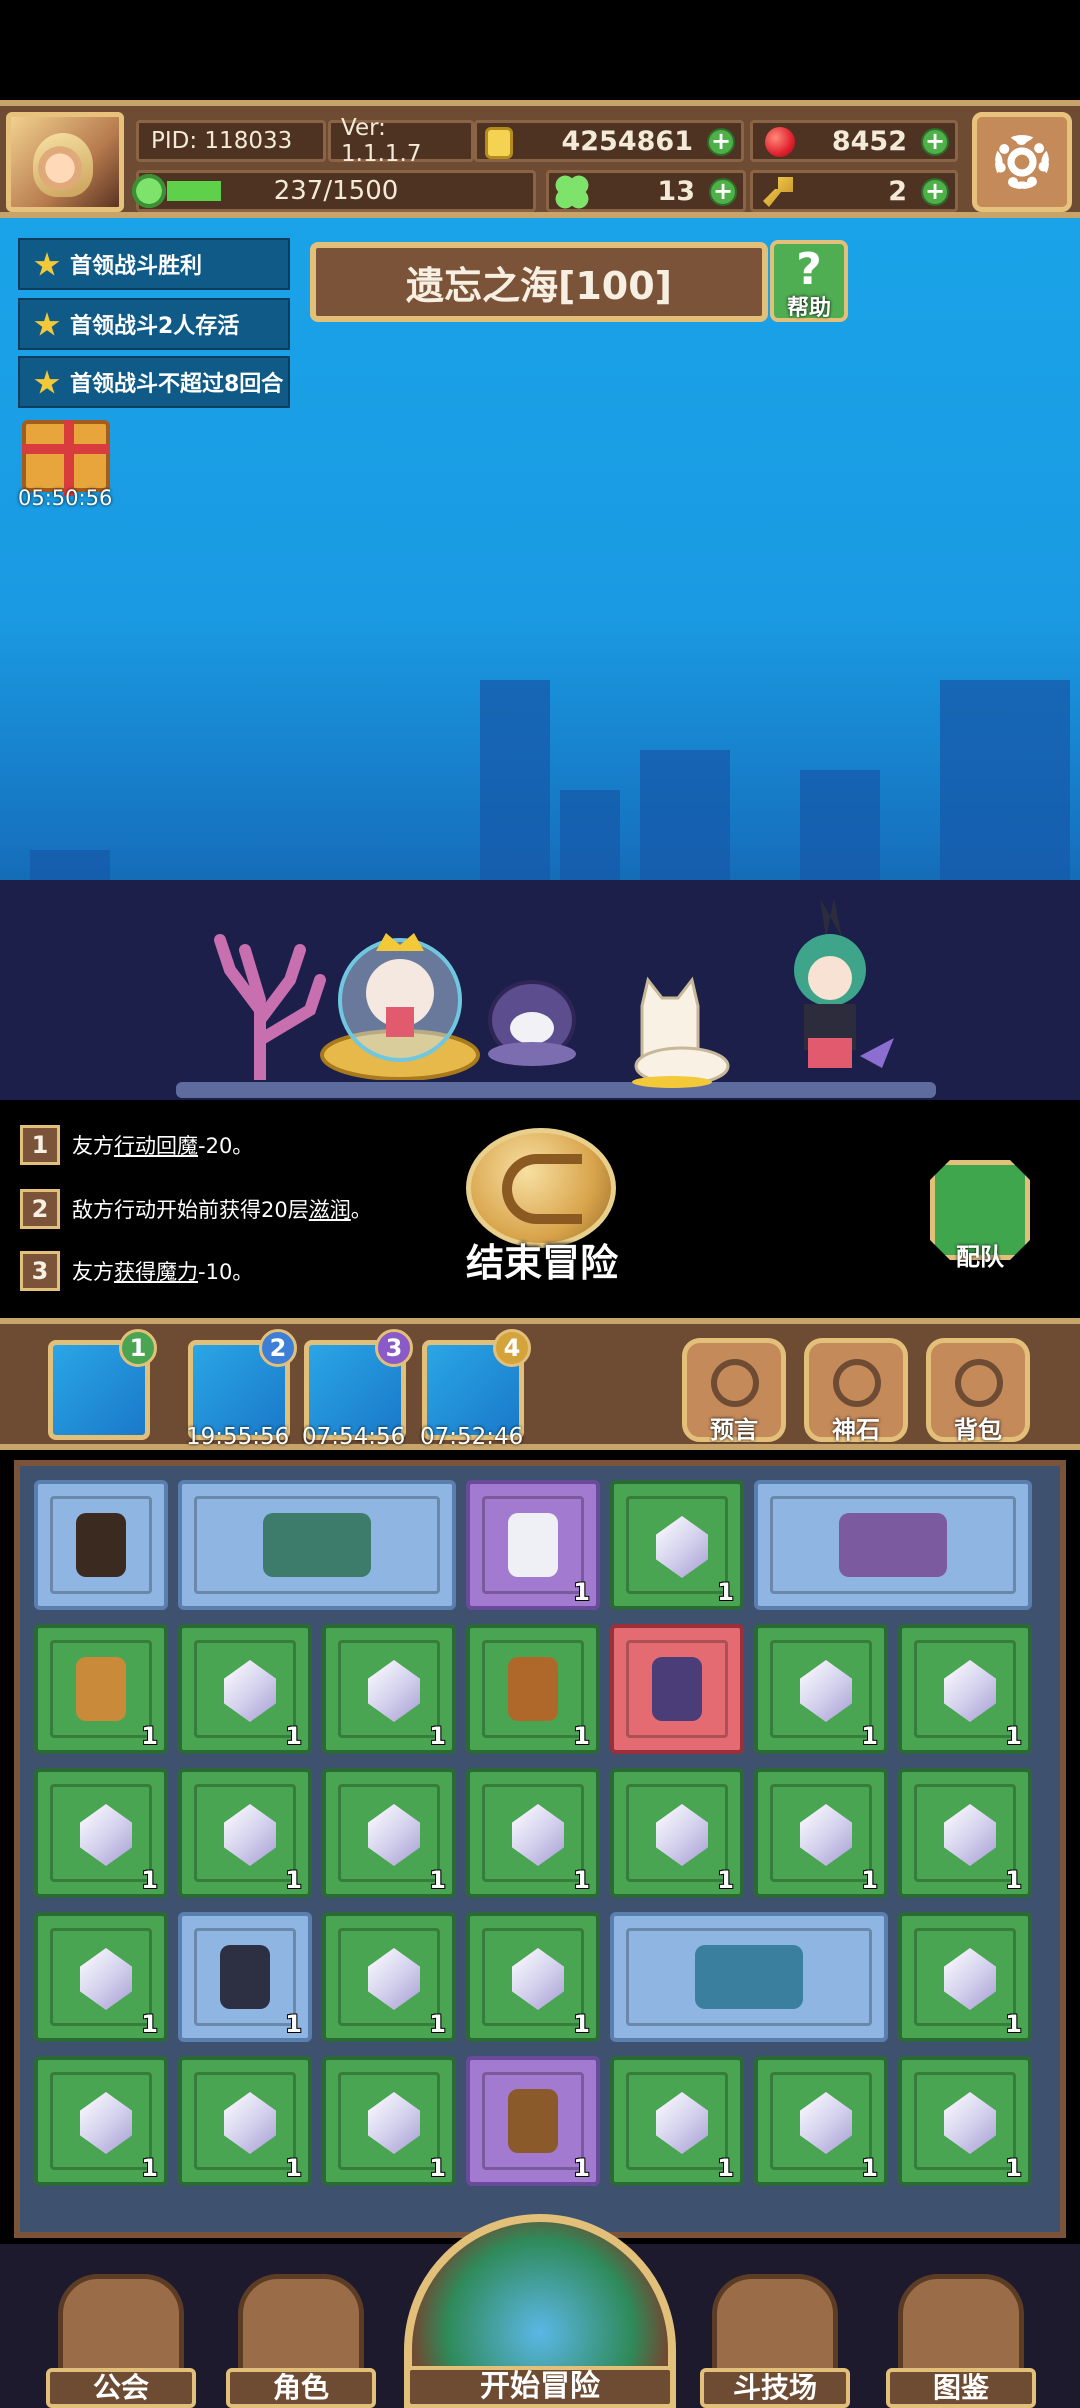  What do you see at coordinates (721, 142) in the screenshot?
I see `add-gold-button: +` at bounding box center [721, 142].